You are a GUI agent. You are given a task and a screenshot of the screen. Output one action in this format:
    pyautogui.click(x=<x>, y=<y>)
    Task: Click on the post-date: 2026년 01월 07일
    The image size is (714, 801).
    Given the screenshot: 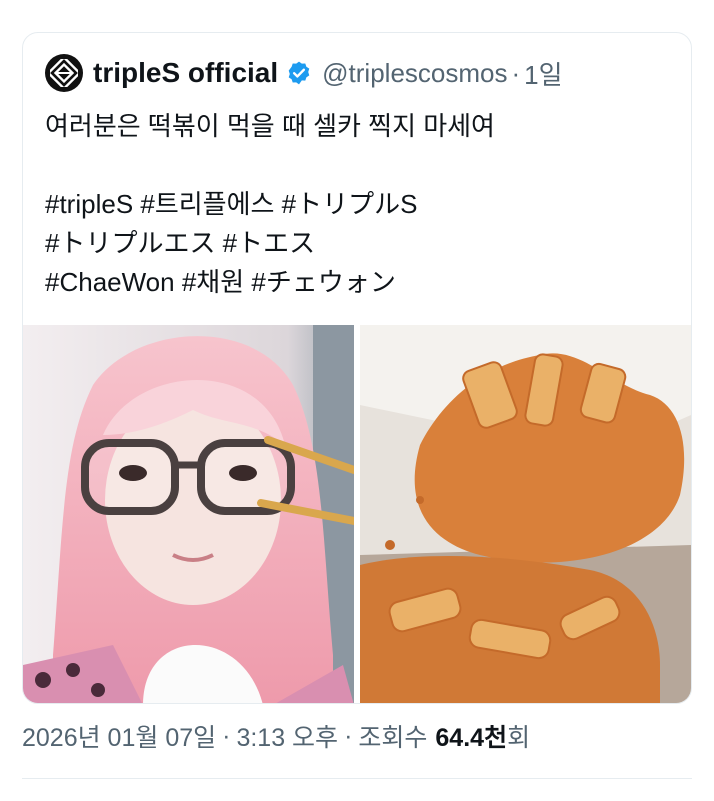 What is the action you would take?
    pyautogui.click(x=119, y=736)
    